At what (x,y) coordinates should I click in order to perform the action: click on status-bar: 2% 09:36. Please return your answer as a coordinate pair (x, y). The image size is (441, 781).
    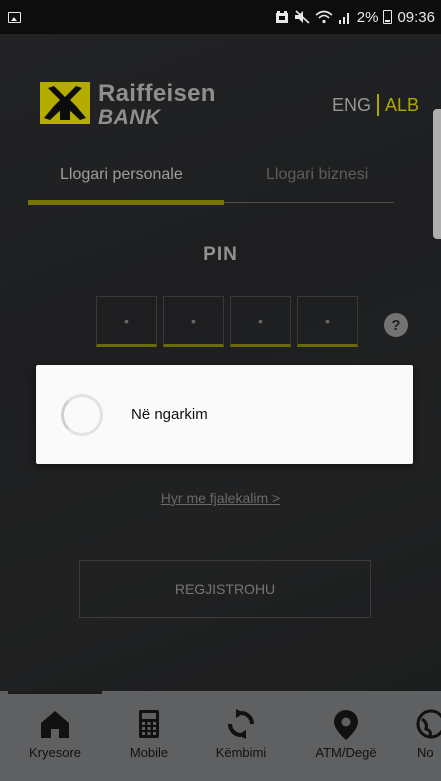
    Looking at the image, I should click on (220, 17).